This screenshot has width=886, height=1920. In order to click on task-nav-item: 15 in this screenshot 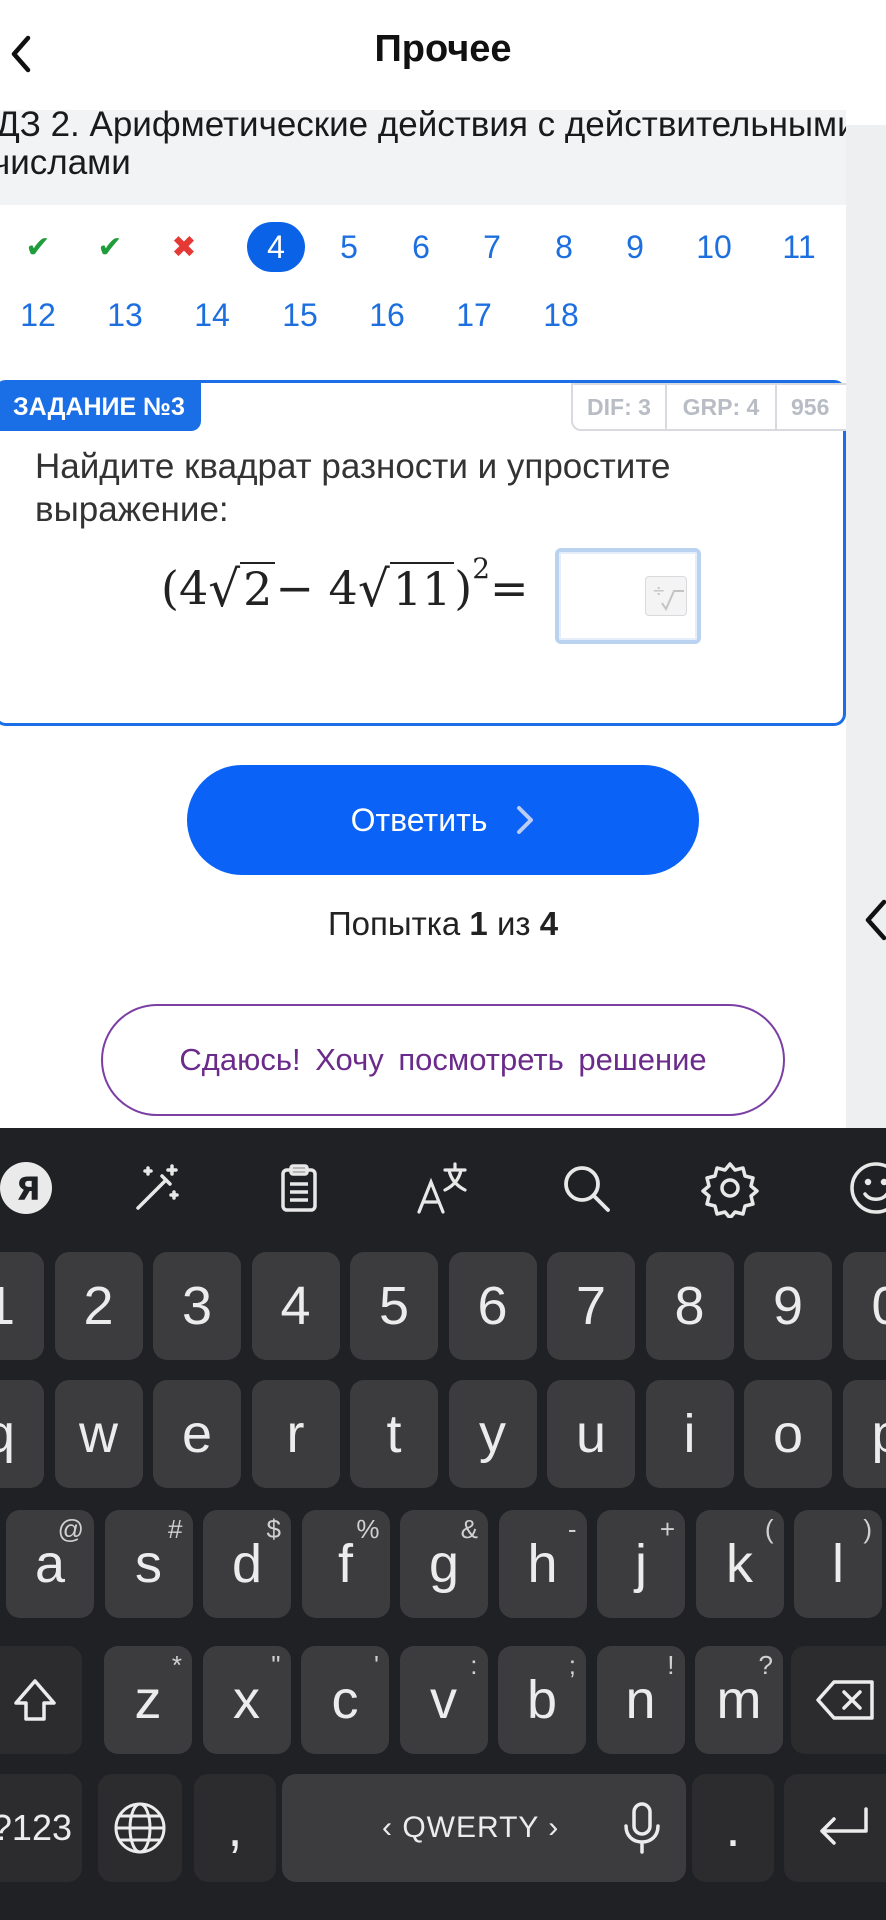, I will do `click(300, 315)`.